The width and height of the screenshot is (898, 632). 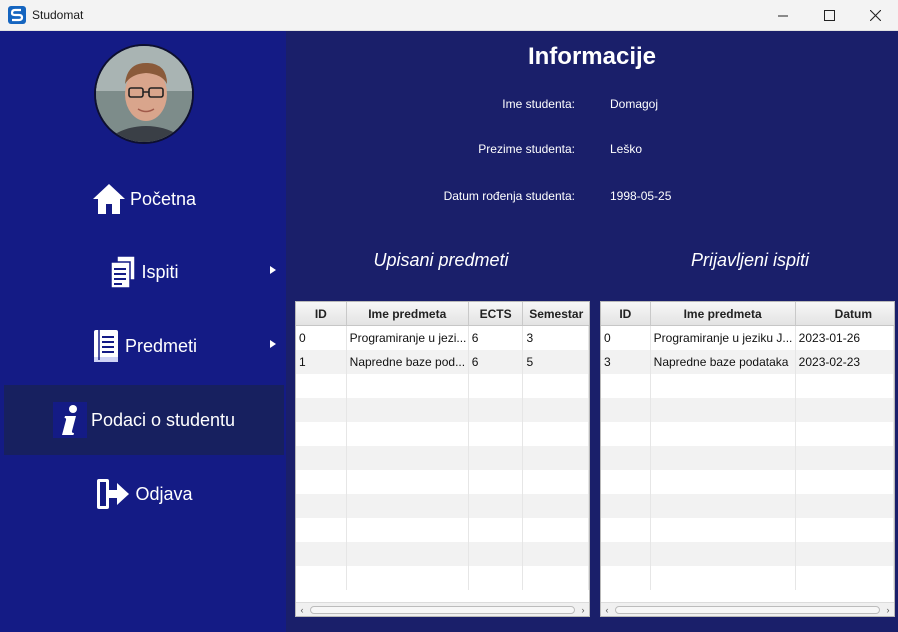 I want to click on table-row: 0 Programiranje u jezi... 6 3, so click(x=442, y=338).